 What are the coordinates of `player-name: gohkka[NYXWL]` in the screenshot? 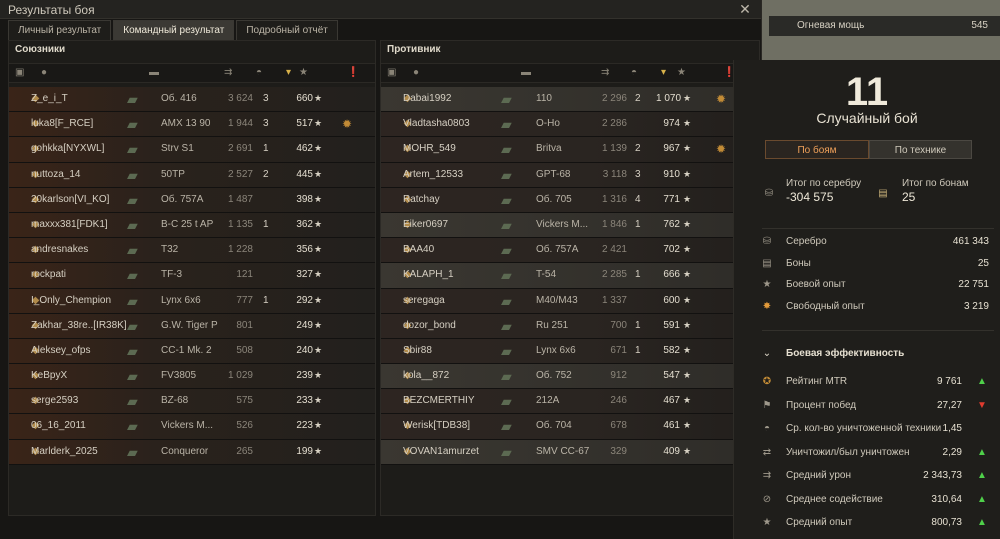 It's located at (67, 148).